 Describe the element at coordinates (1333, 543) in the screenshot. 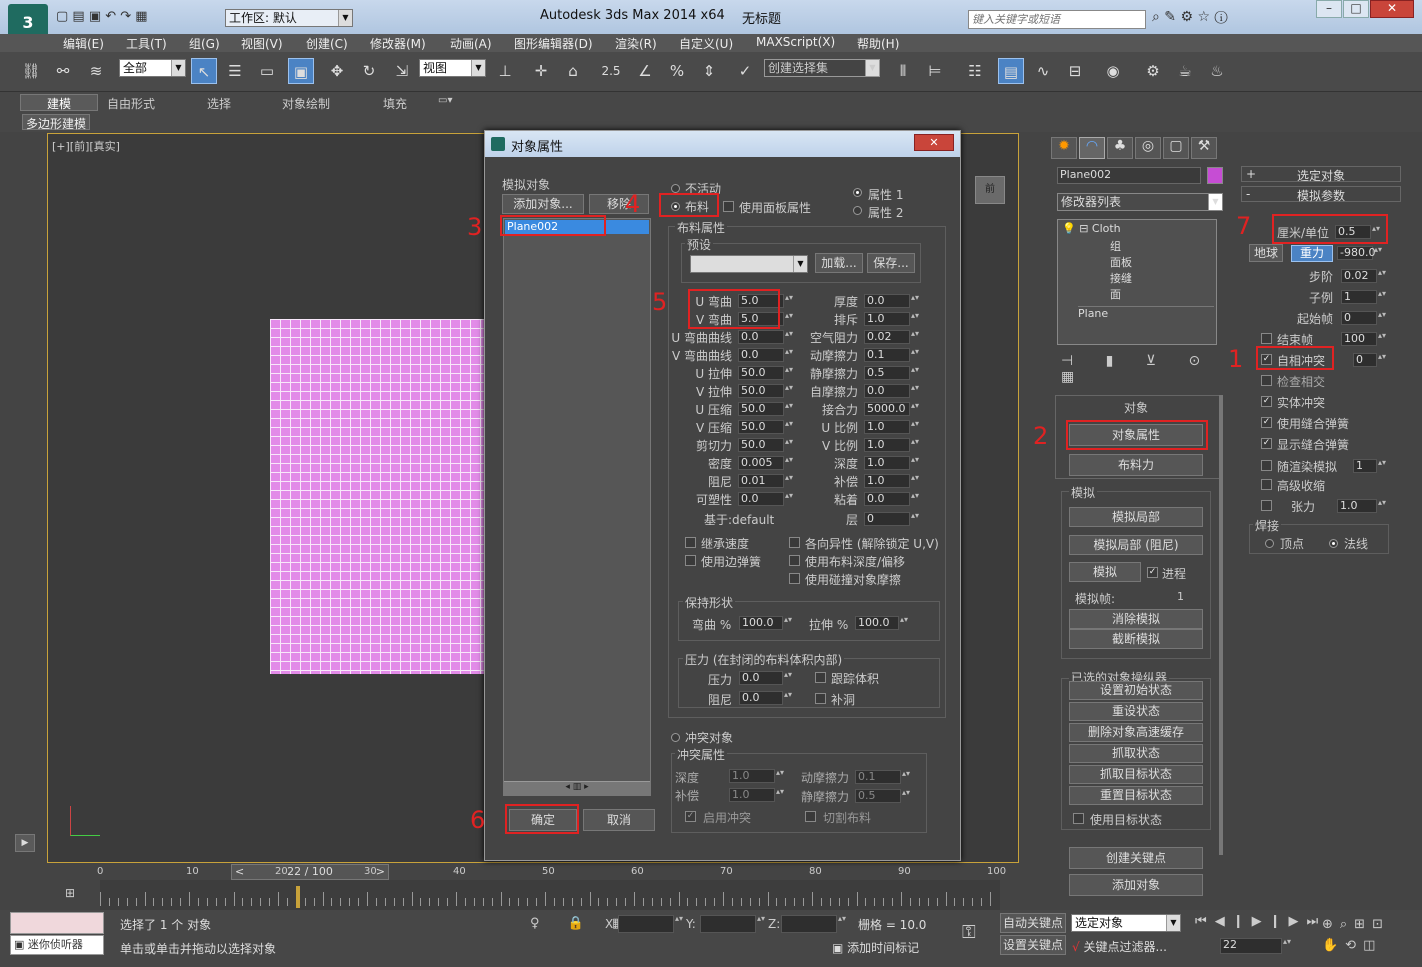

I see `radio-normals` at that location.